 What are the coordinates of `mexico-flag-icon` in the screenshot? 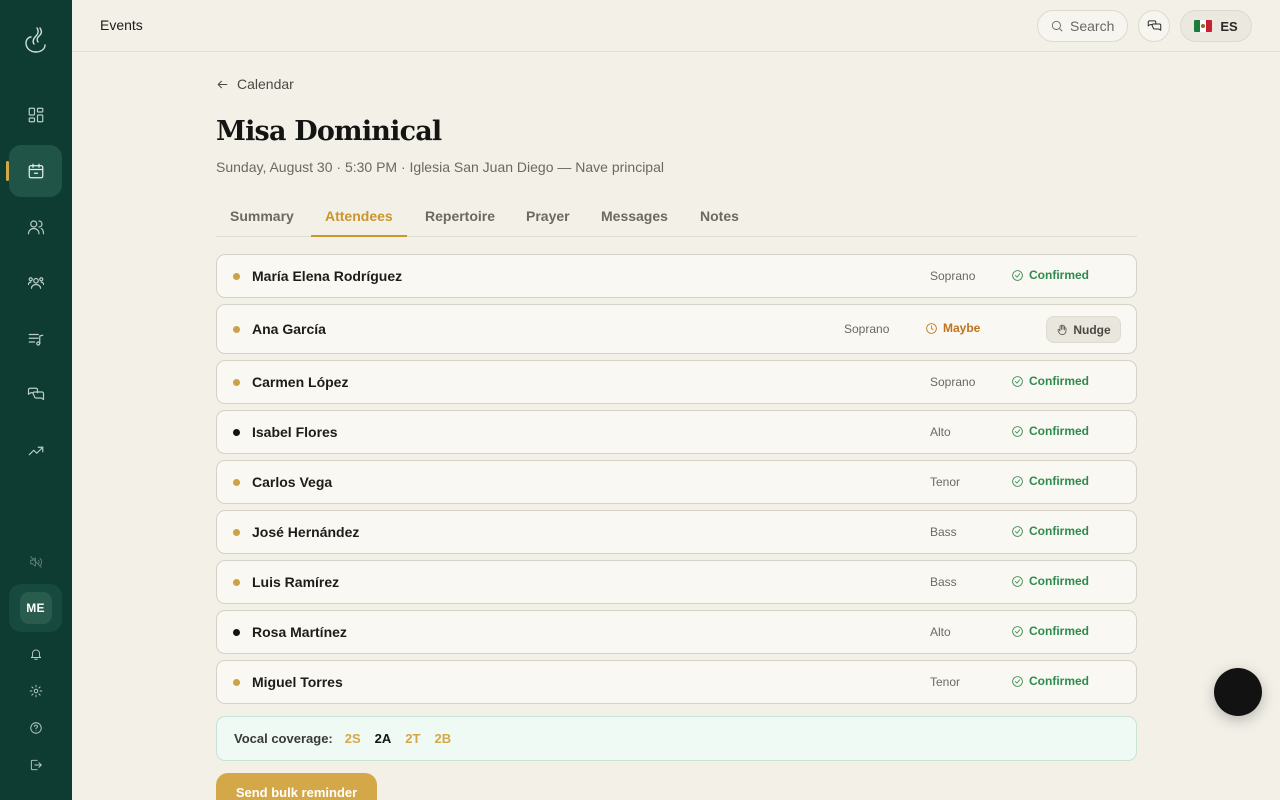 It's located at (1203, 26).